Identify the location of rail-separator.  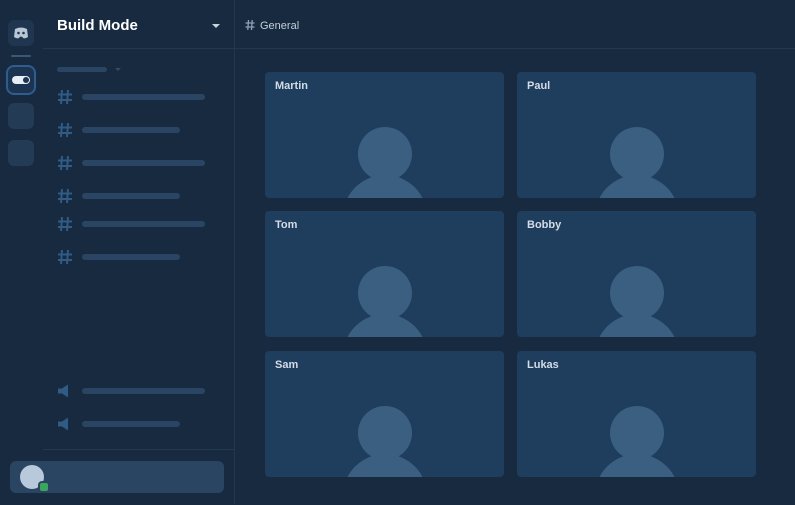
(21, 56).